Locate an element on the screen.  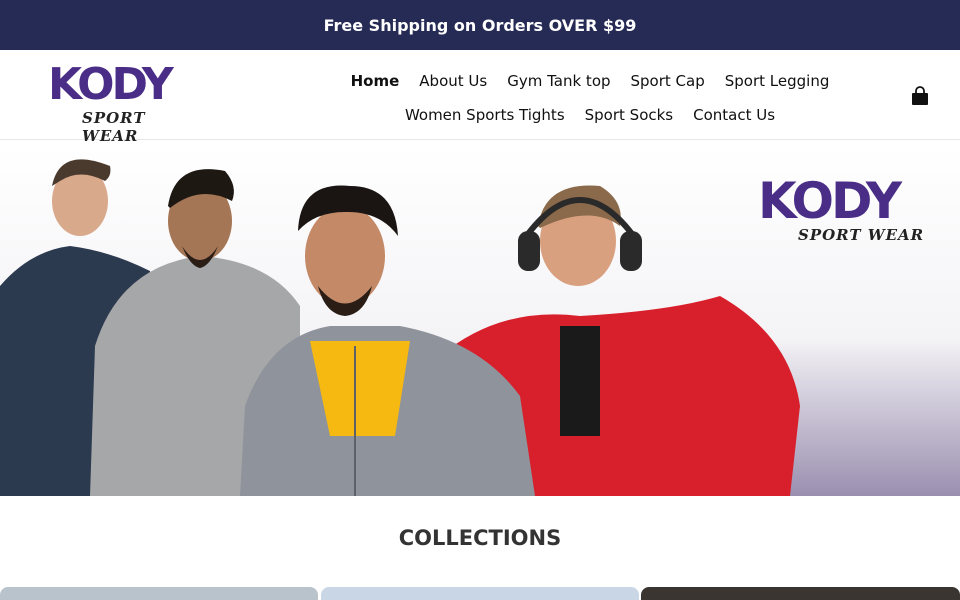
shopping-bag-icon is located at coordinates (920, 95).